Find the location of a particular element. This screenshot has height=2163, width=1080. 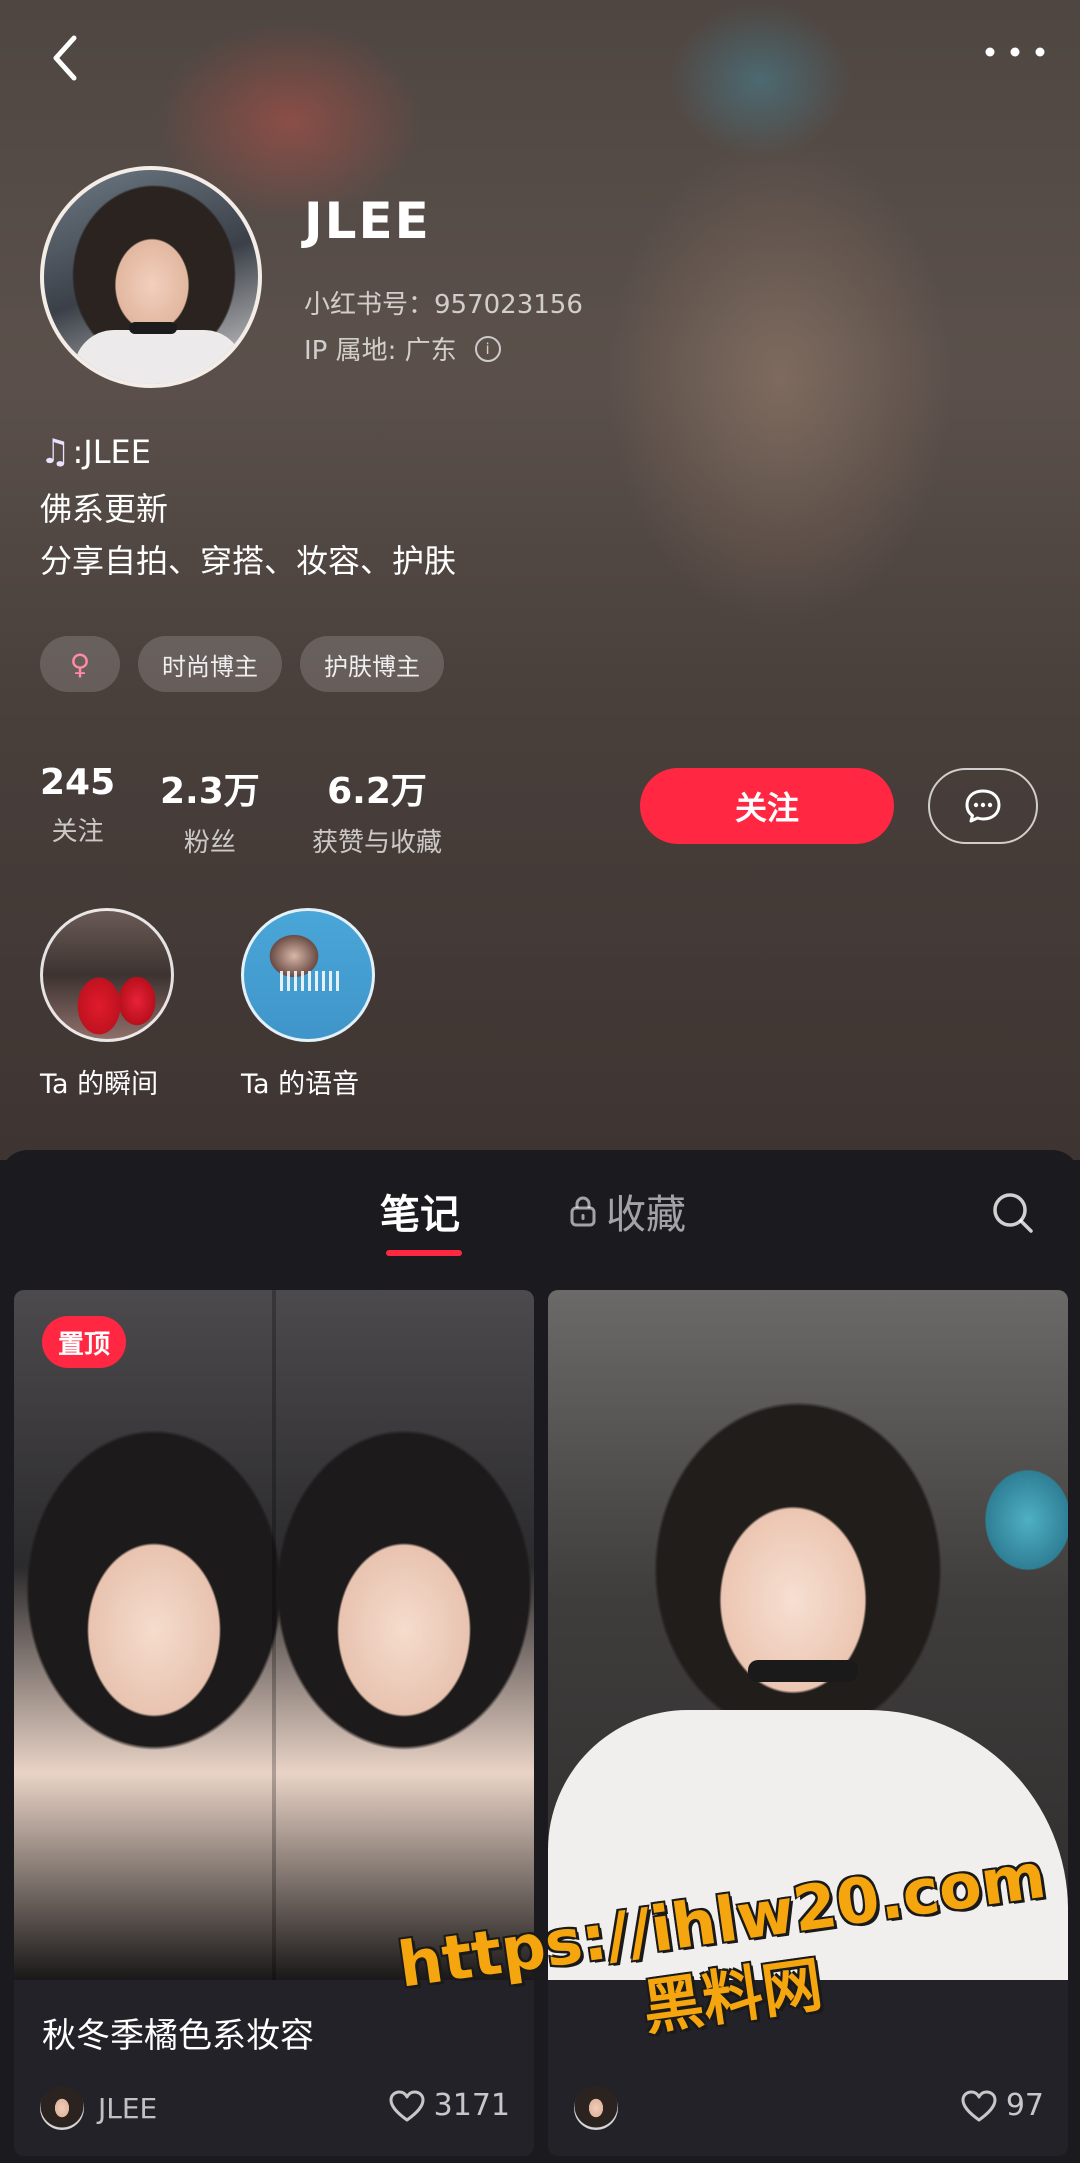

stat-following-num: 245 is located at coordinates (78, 782).